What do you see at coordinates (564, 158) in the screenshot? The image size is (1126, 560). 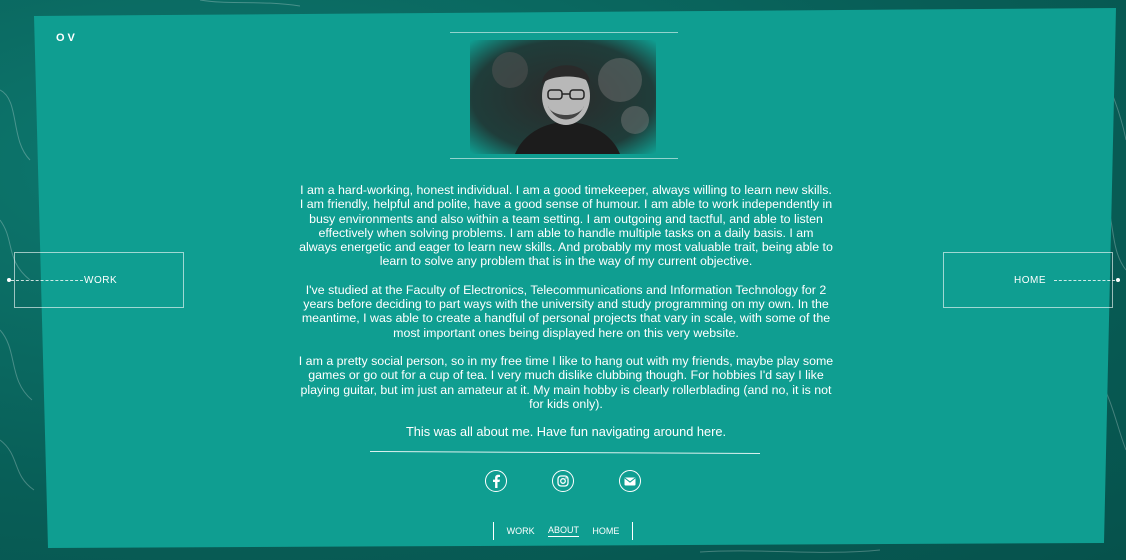 I see `photo-bottom-rule` at bounding box center [564, 158].